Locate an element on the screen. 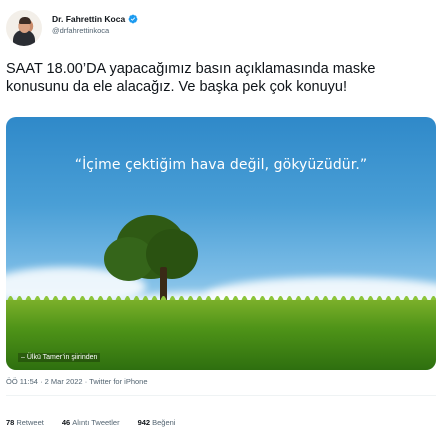  tweet-source: Twitter for iPhone is located at coordinates (118, 381).